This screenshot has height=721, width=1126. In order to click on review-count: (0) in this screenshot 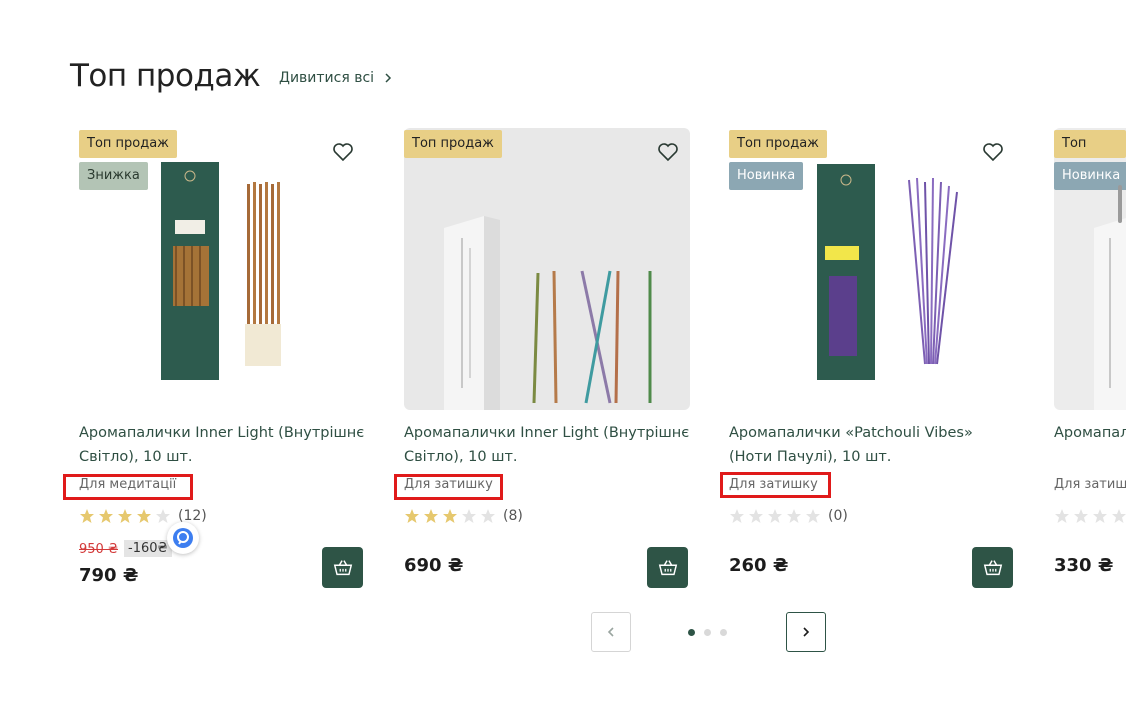, I will do `click(838, 516)`.